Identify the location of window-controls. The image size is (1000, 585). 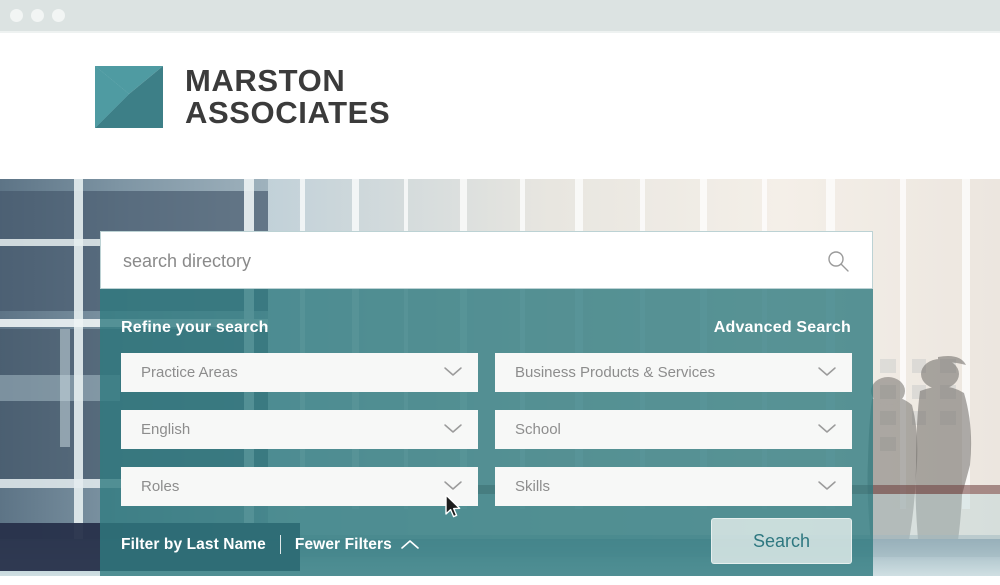
(37, 15).